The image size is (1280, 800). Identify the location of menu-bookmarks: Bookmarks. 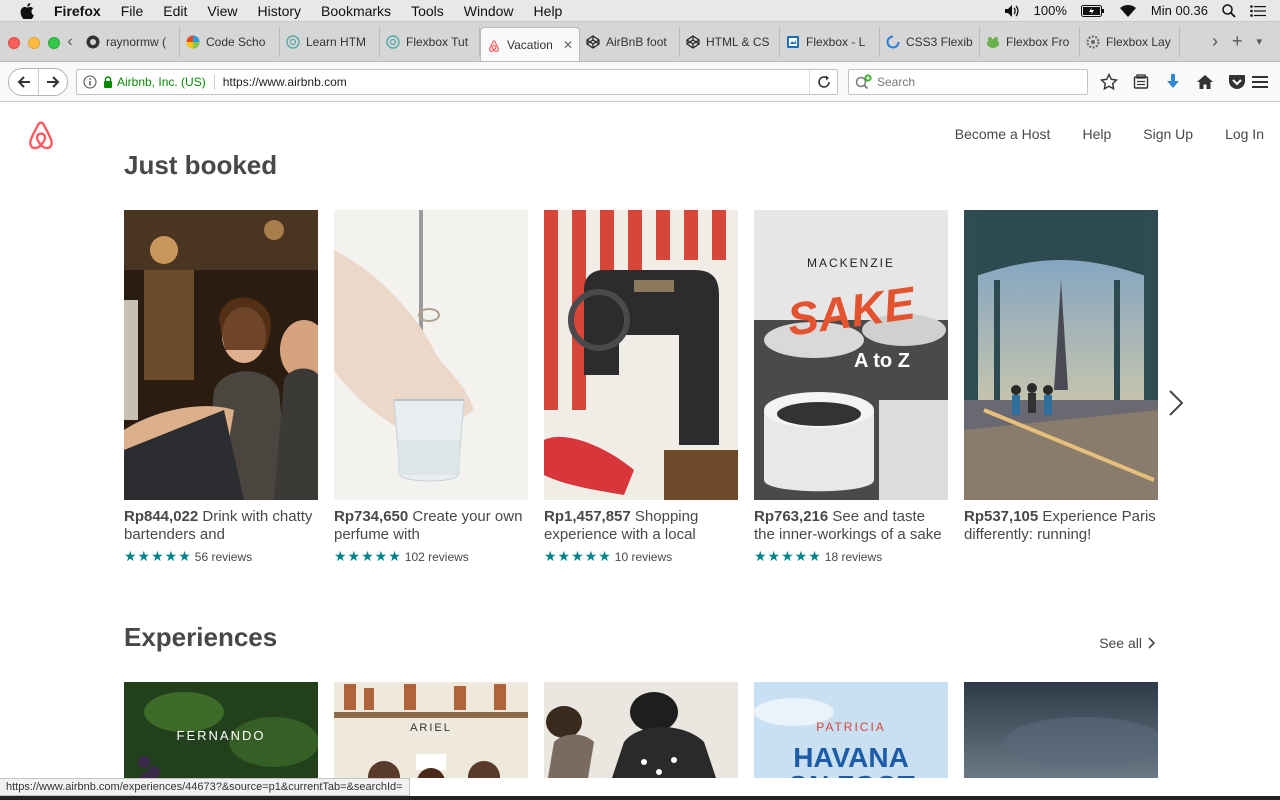
(356, 11).